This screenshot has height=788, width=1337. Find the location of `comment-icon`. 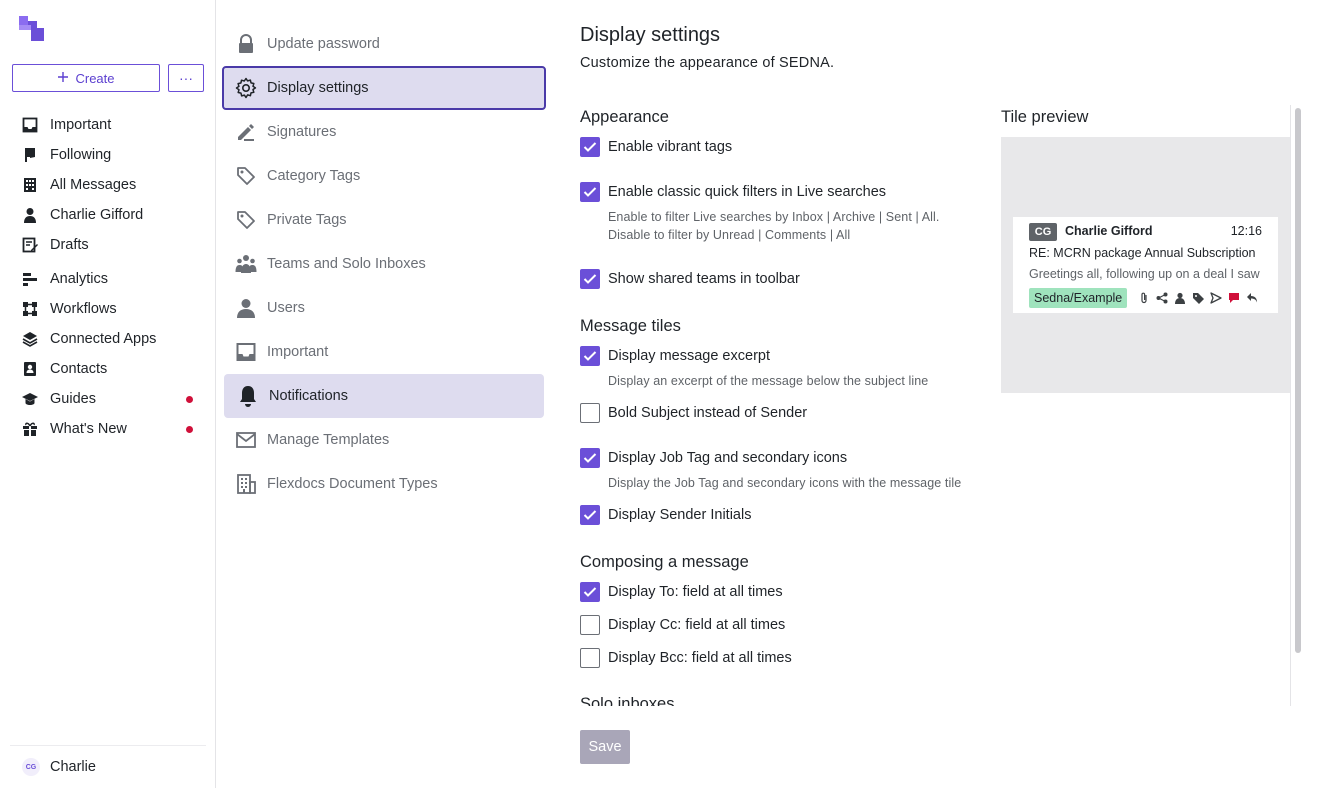

comment-icon is located at coordinates (1234, 298).